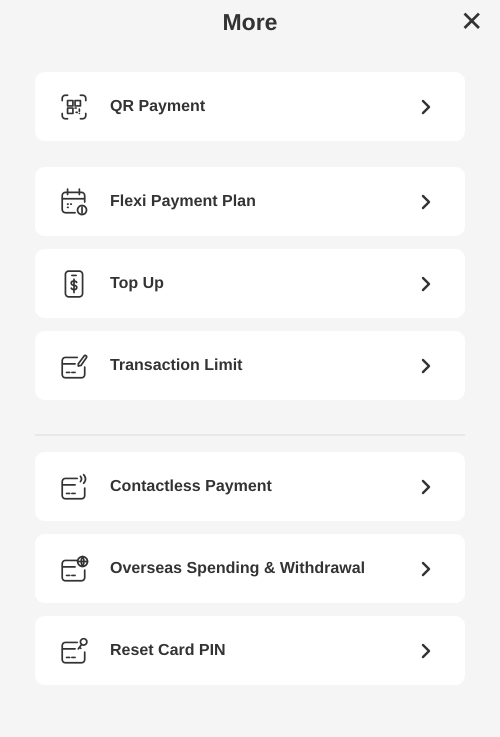 This screenshot has height=737, width=500. What do you see at coordinates (74, 201) in the screenshot?
I see `calendar-coin-icon` at bounding box center [74, 201].